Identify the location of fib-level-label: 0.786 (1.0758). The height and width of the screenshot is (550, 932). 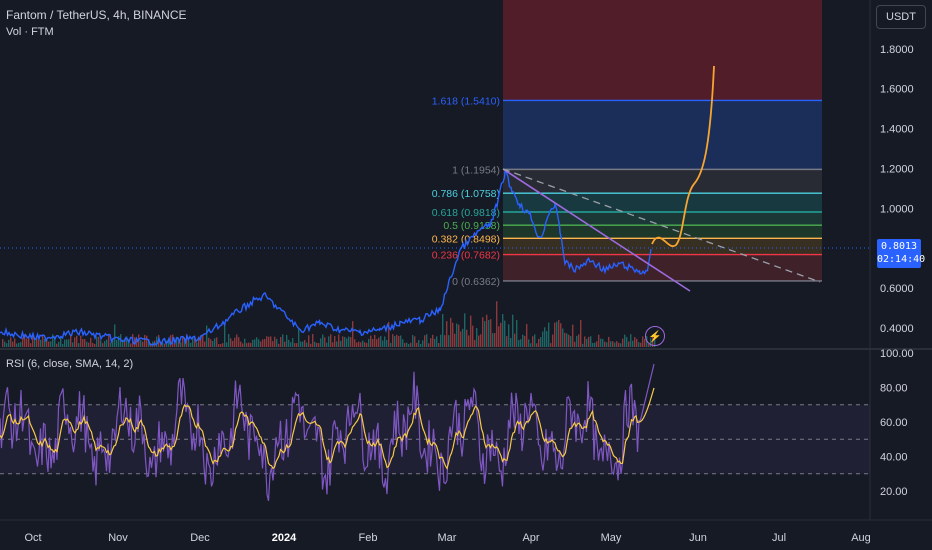
(466, 194).